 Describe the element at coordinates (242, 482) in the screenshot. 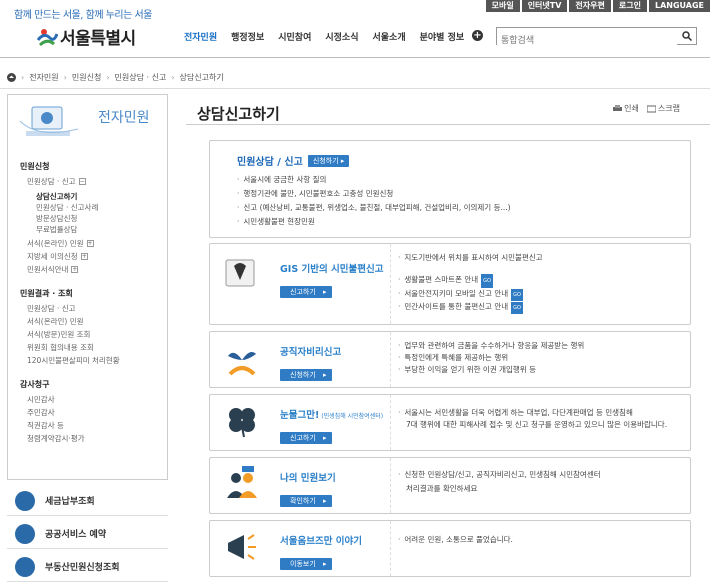

I see `users-icon` at that location.